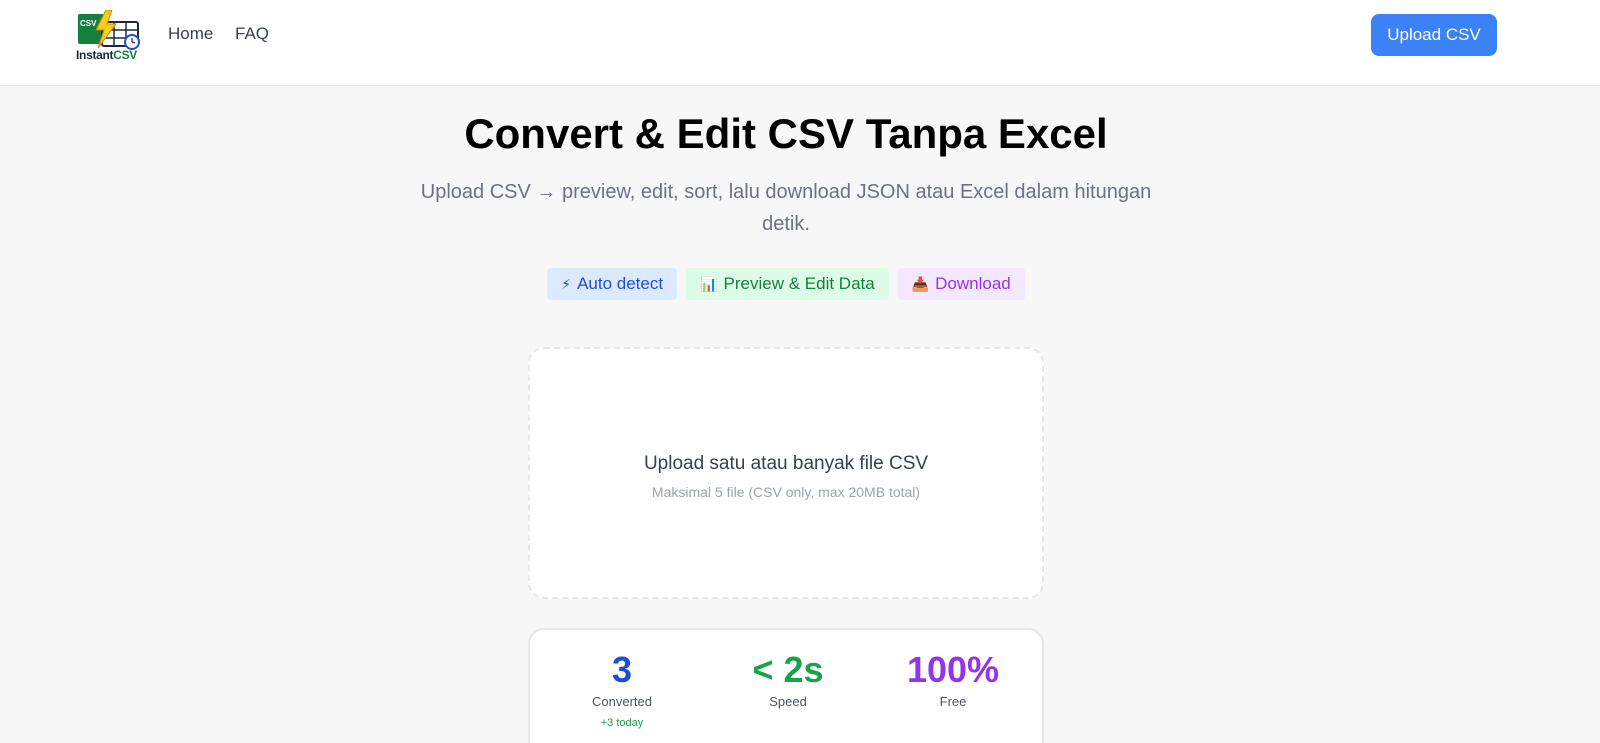 The height and width of the screenshot is (743, 1600). Describe the element at coordinates (973, 283) in the screenshot. I see `badge-label: Download` at that location.